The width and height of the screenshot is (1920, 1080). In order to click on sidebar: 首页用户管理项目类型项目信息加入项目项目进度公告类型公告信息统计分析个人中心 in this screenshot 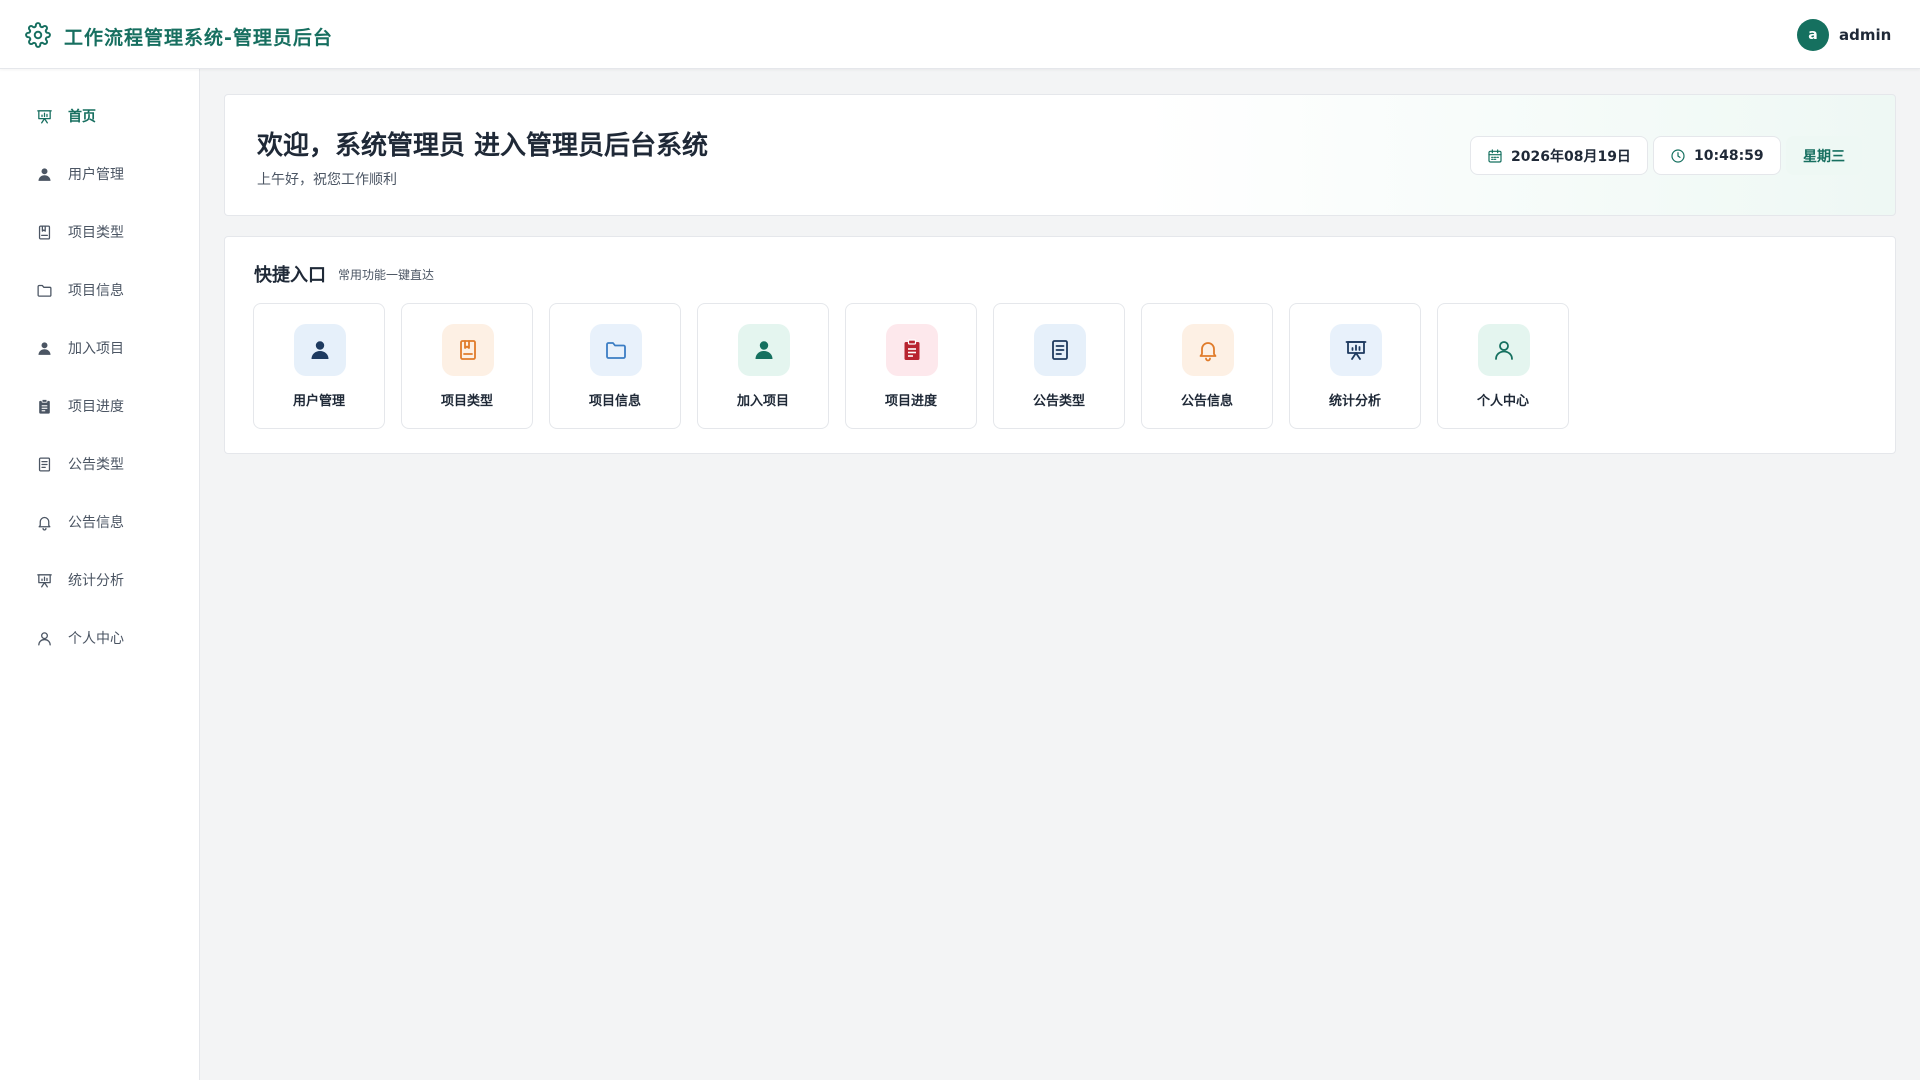, I will do `click(100, 574)`.